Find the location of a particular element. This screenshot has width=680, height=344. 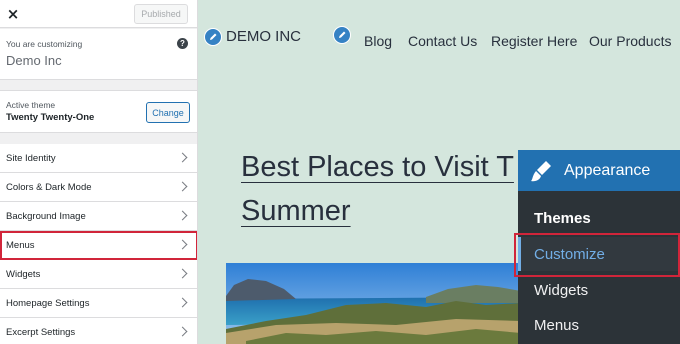

section-colors-dark-mode: Colors & Dark Mode is located at coordinates (98, 187).